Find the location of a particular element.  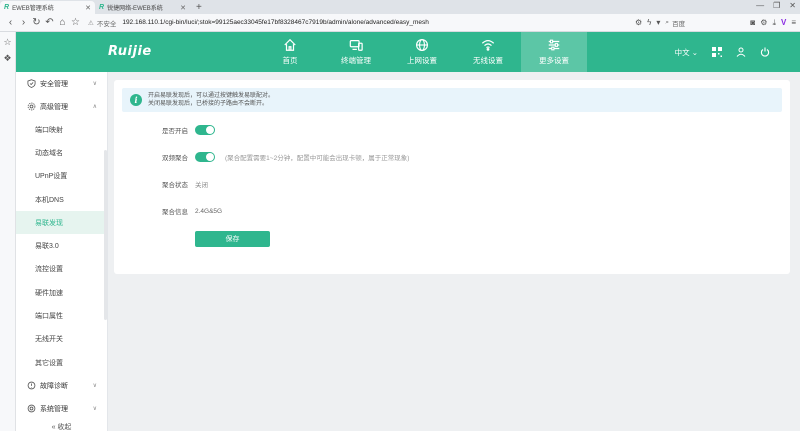

maximize-button: ❐ is located at coordinates (776, 5).